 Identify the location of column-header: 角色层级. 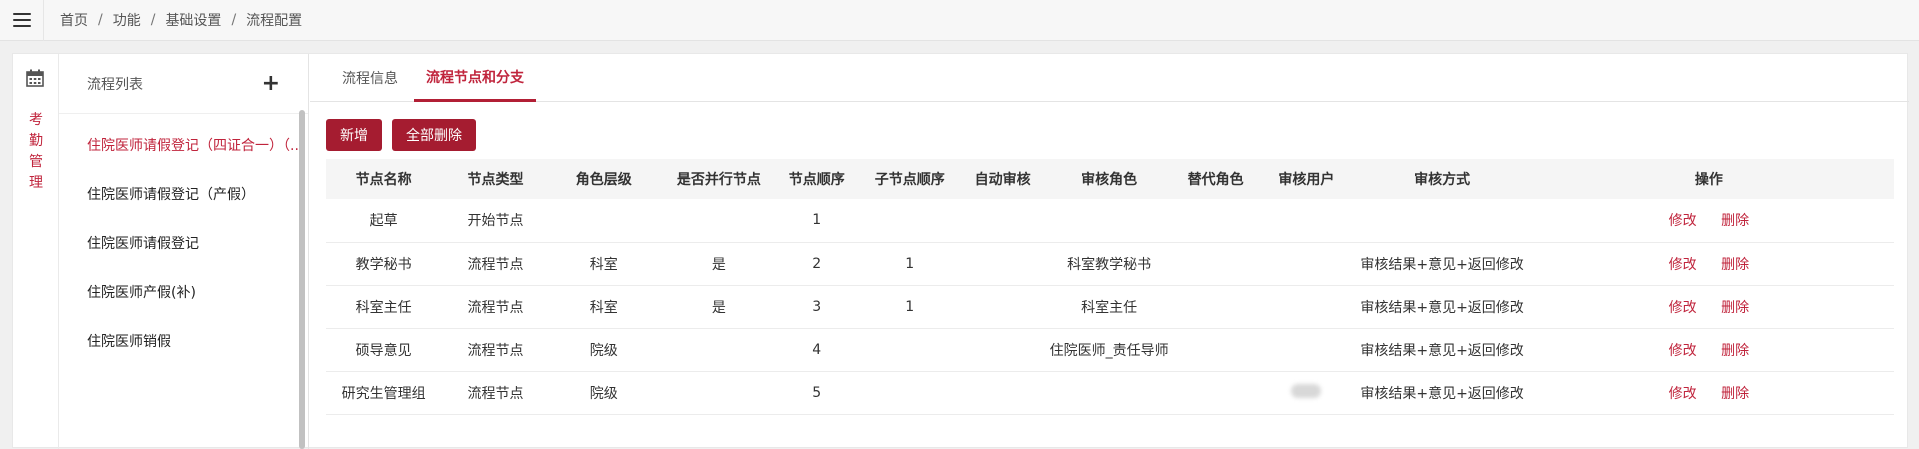
(603, 180).